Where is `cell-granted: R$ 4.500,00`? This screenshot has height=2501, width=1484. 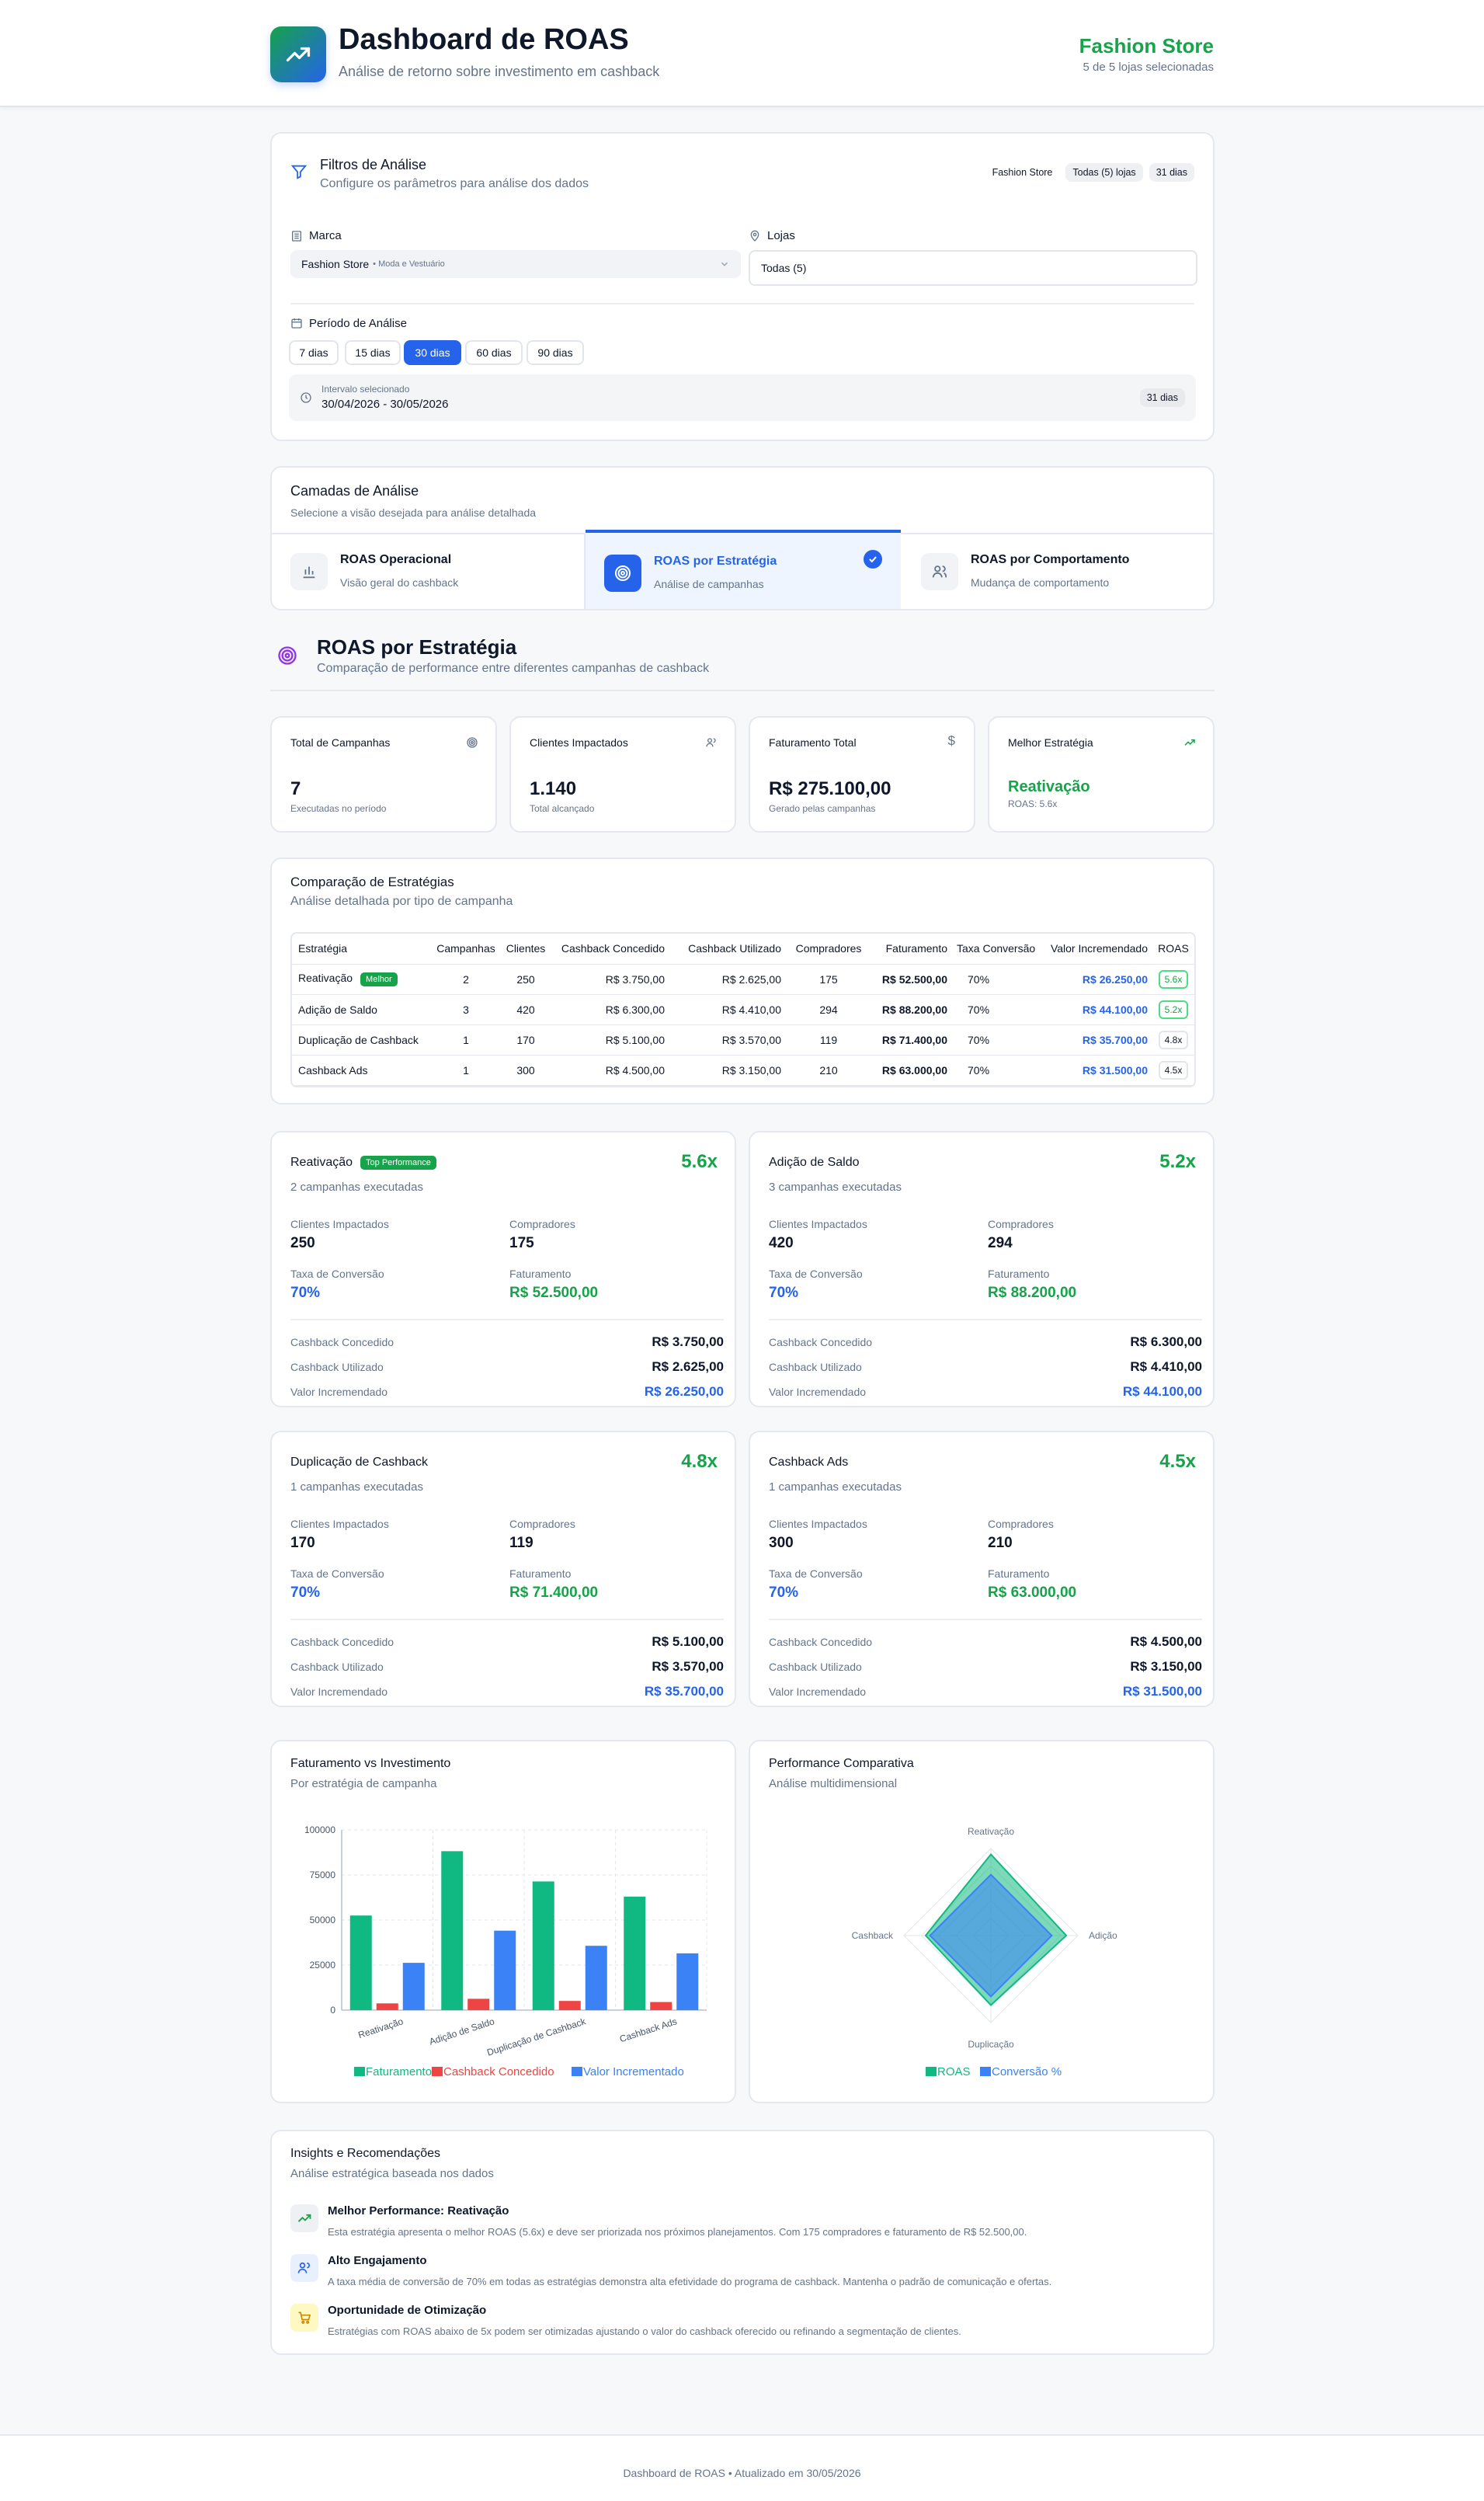 cell-granted: R$ 4.500,00 is located at coordinates (608, 1070).